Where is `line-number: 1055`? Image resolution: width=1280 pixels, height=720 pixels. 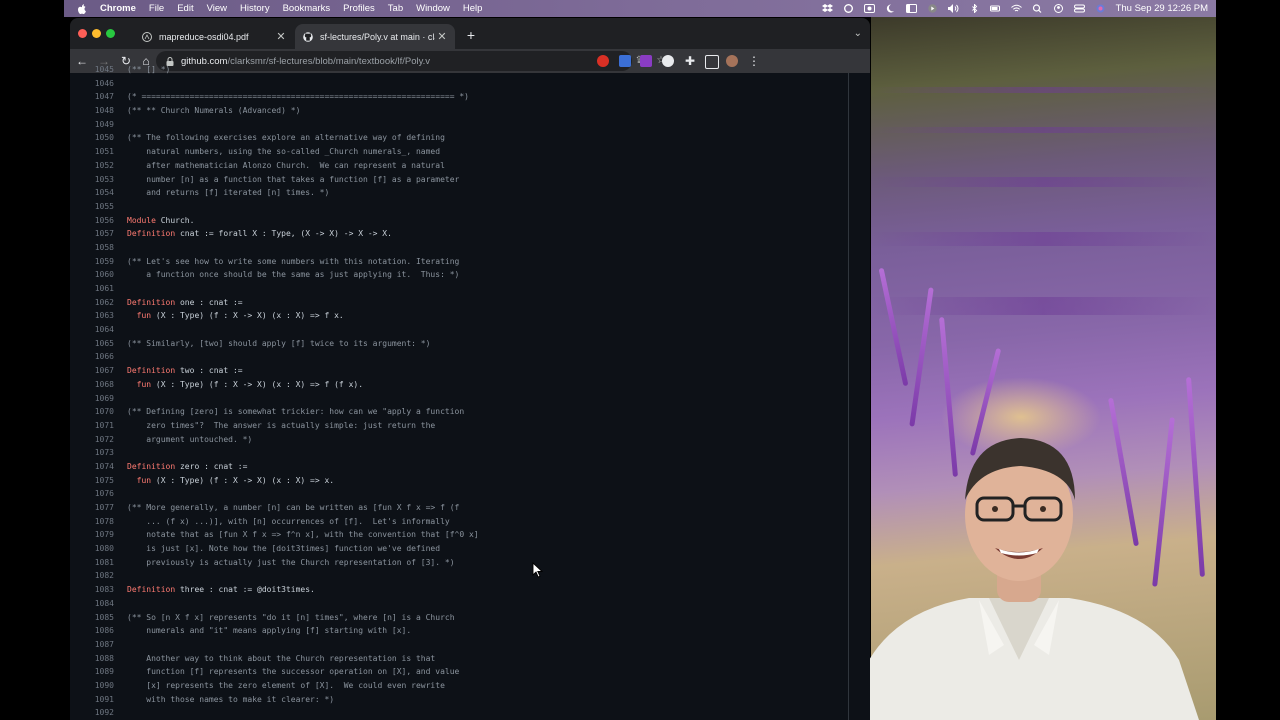
line-number: 1055 is located at coordinates (92, 207).